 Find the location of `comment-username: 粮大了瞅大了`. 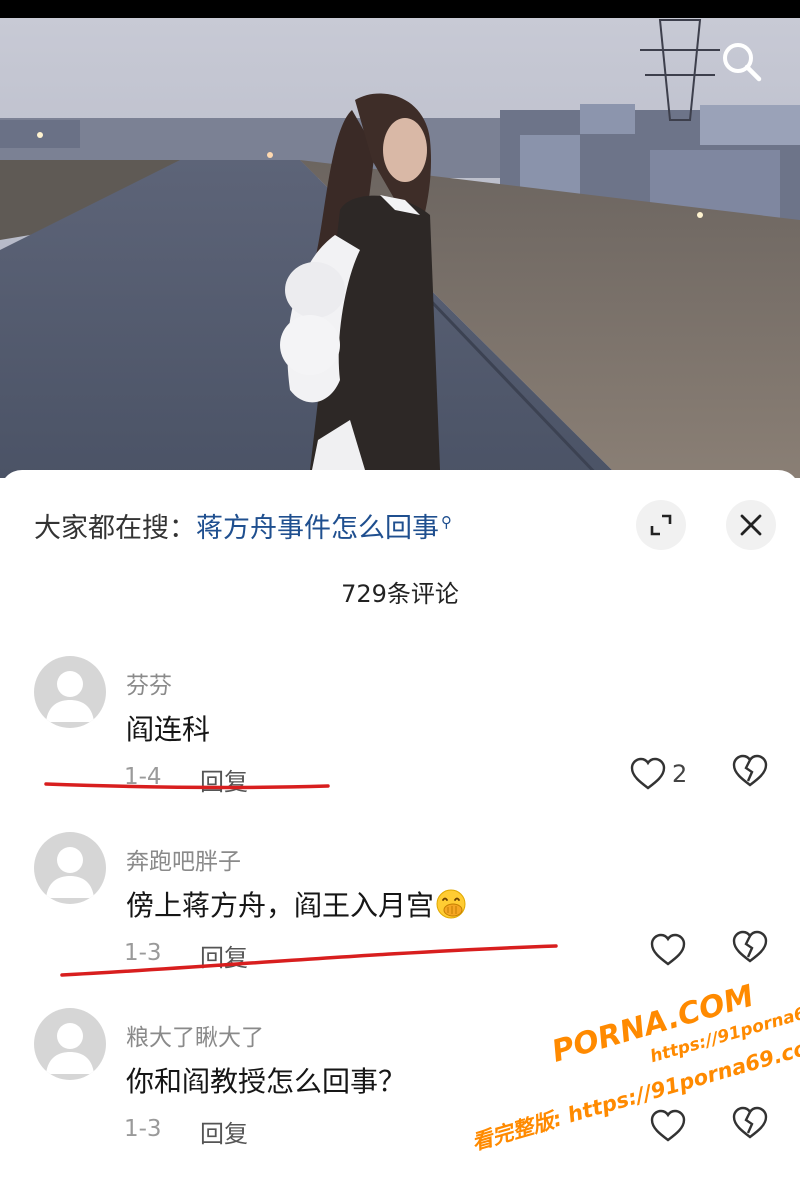

comment-username: 粮大了瞅大了 is located at coordinates (195, 1035).